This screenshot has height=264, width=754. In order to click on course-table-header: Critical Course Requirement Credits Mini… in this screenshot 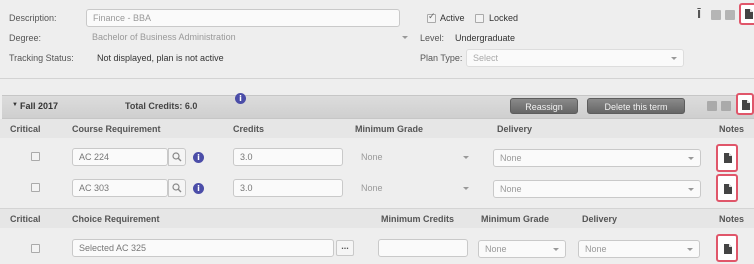, I will do `click(377, 128)`.